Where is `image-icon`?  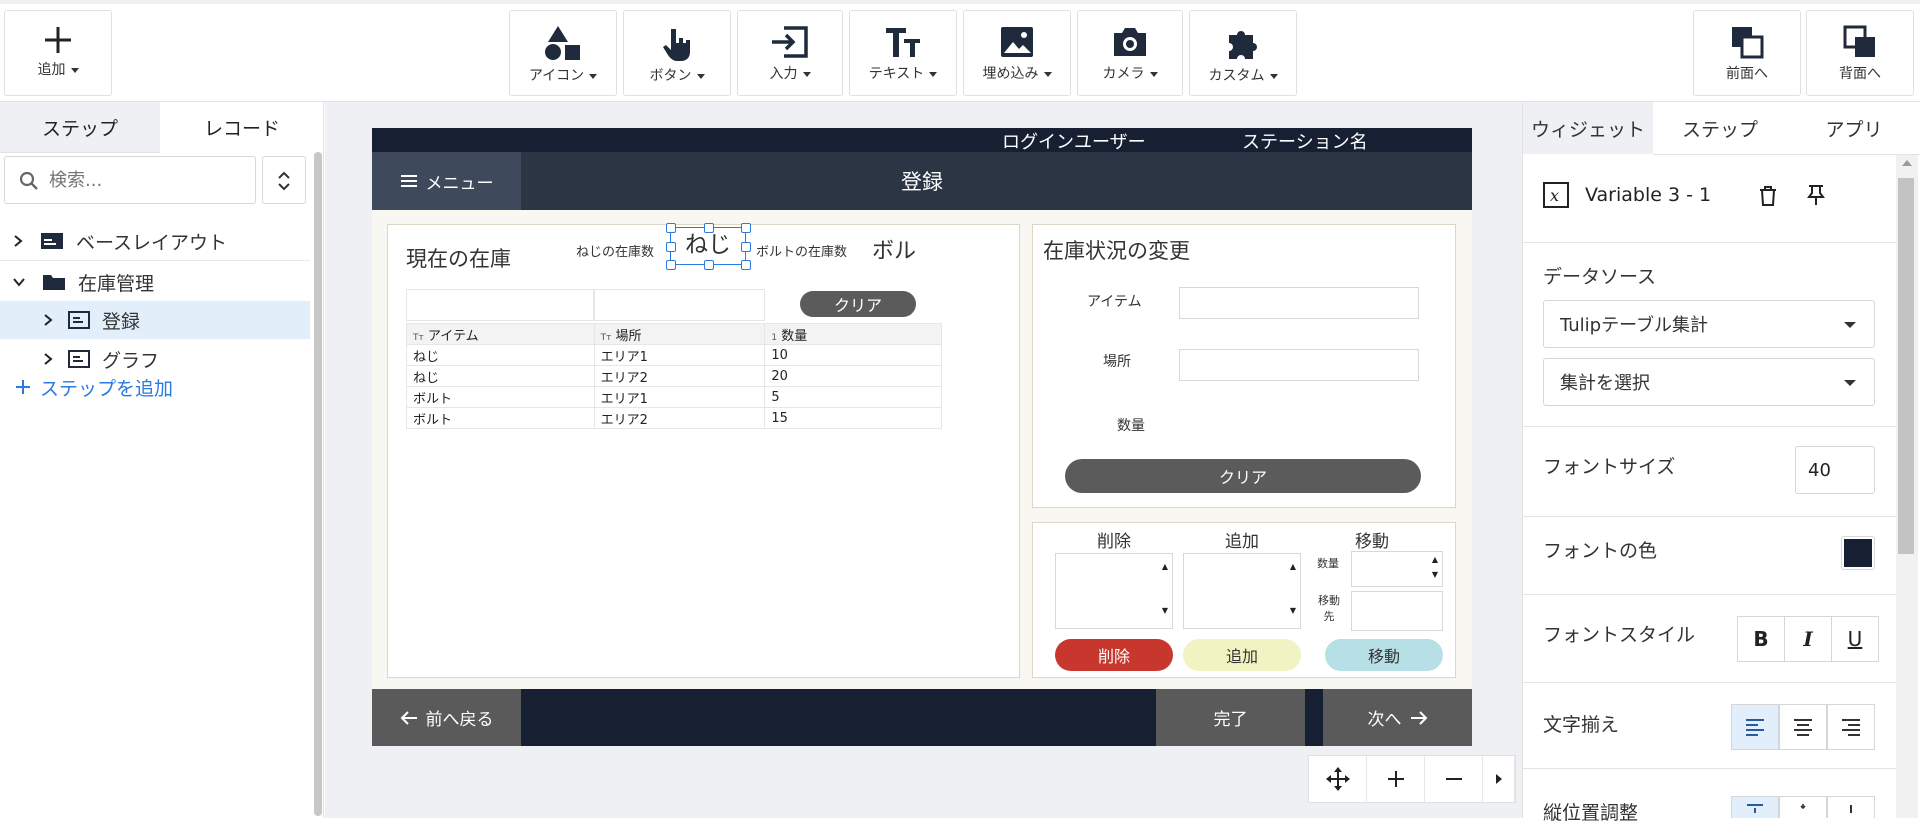
image-icon is located at coordinates (1017, 42).